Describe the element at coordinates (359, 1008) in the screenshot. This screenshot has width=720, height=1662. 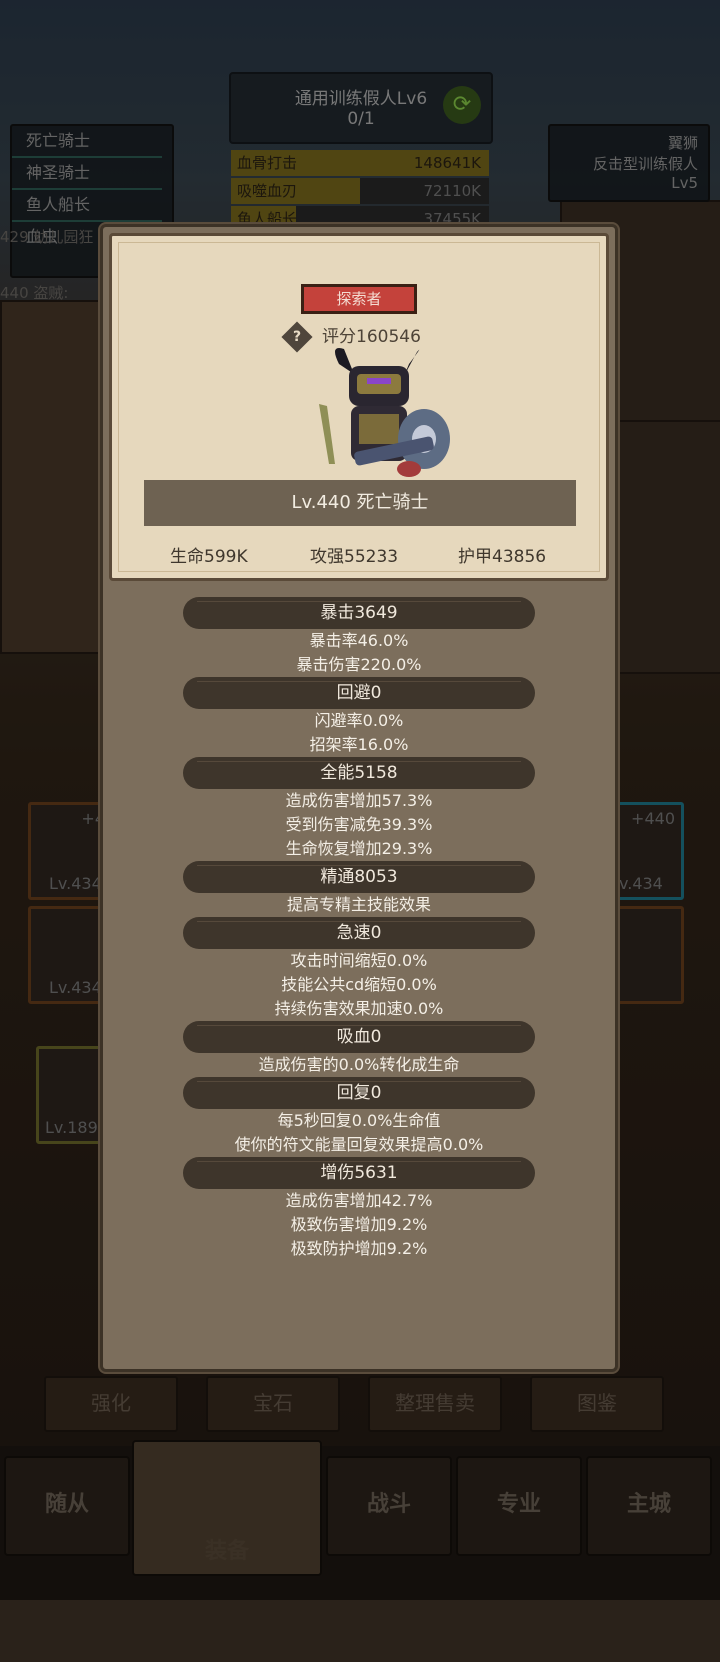
I see `stat-detail-line: 持续伤害效果加速0.0%` at that location.